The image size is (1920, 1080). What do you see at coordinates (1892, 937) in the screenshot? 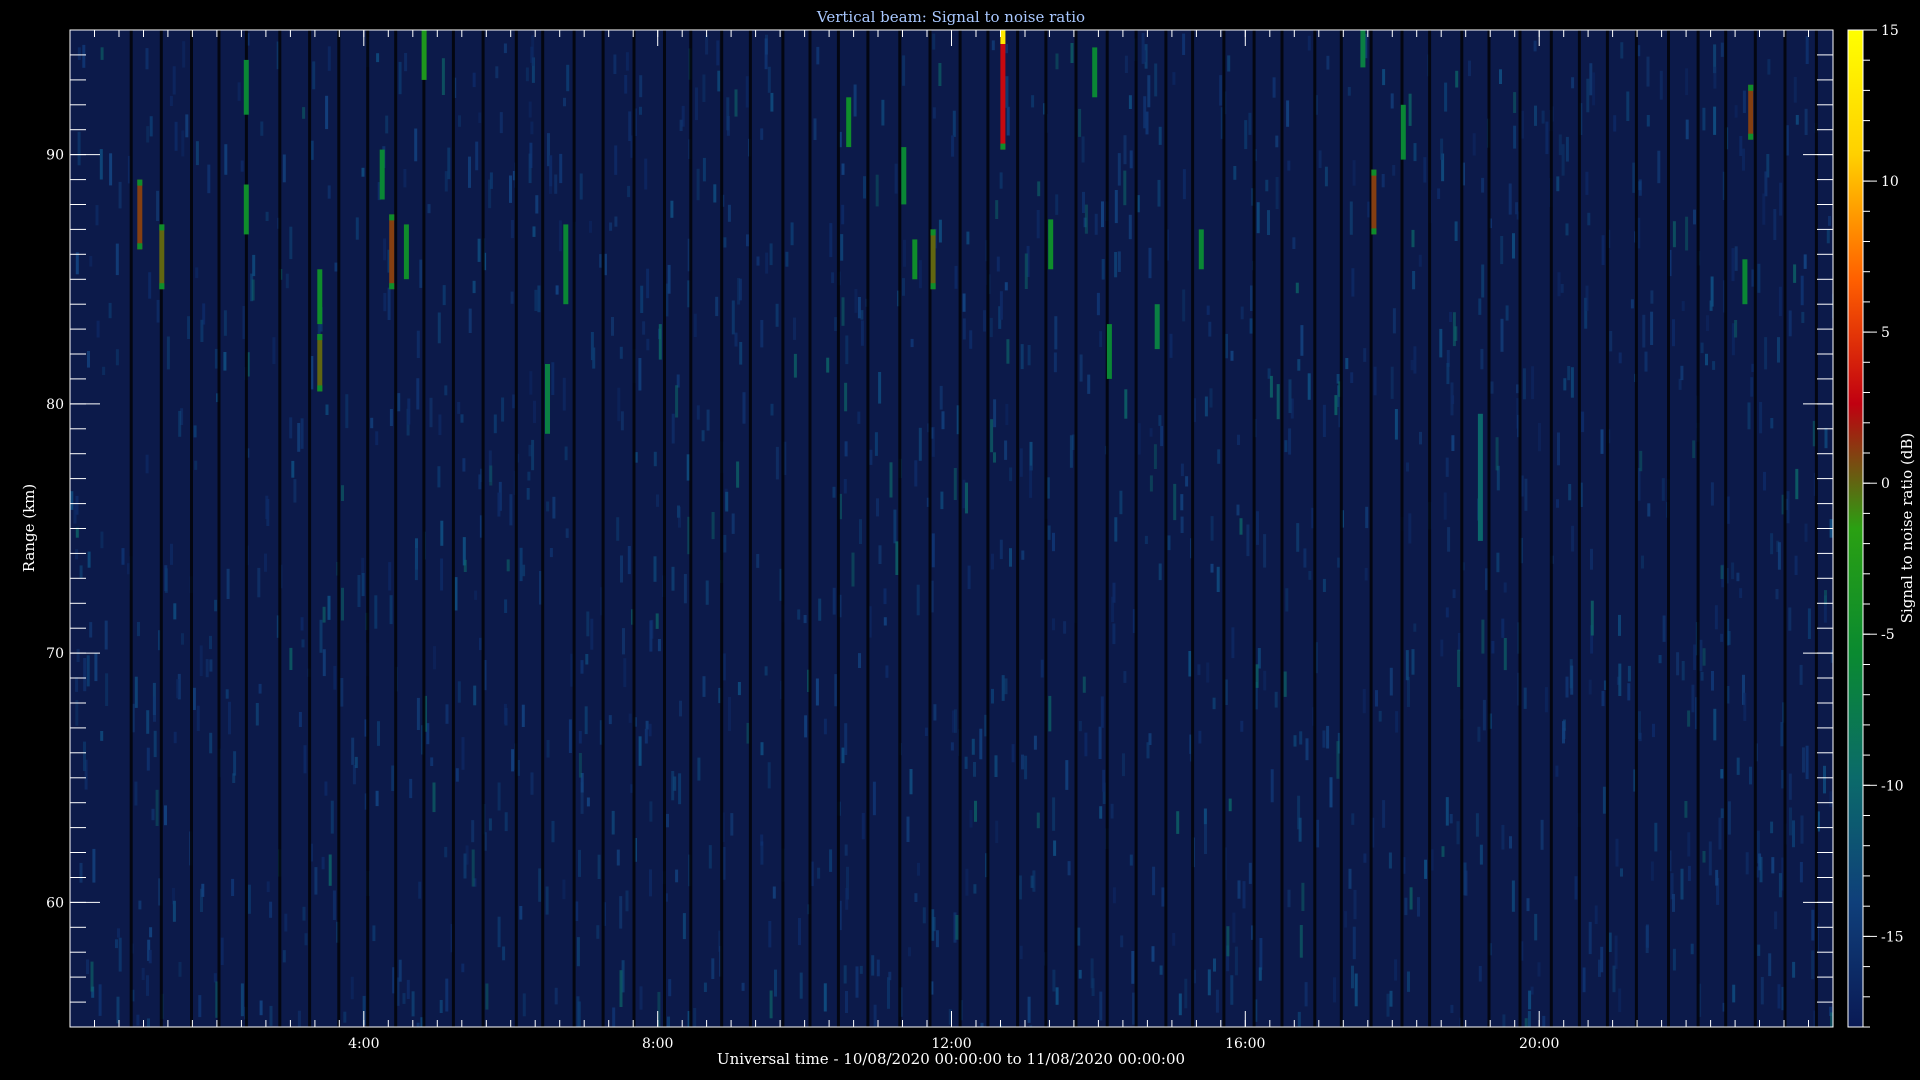
I see `colorbar-tick-label: -15` at bounding box center [1892, 937].